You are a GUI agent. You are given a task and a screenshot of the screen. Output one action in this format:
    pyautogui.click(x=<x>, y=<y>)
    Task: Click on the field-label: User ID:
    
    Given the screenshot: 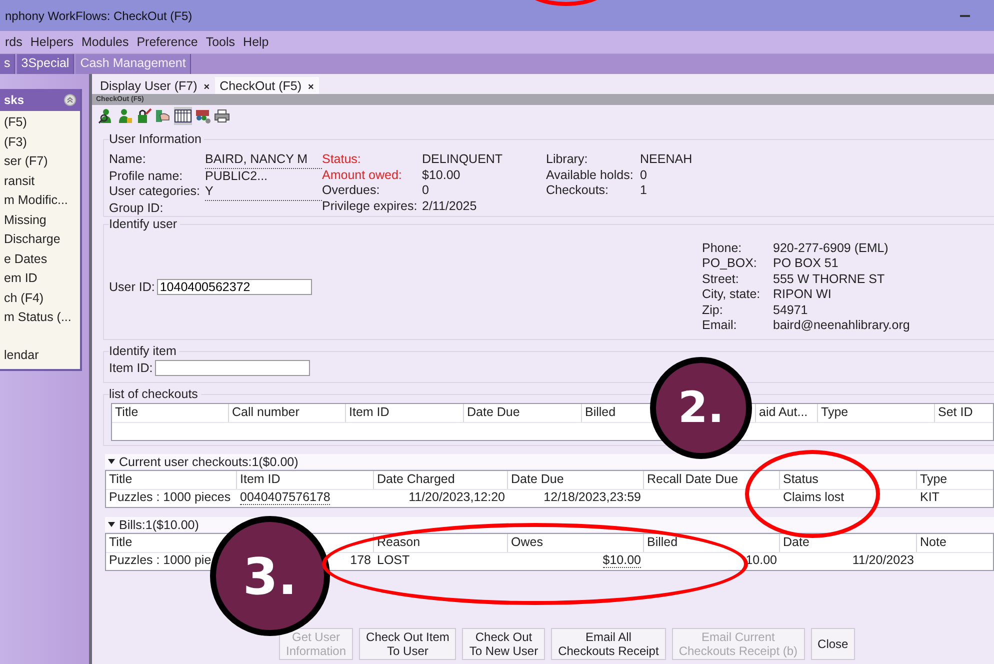 What is the action you would take?
    pyautogui.click(x=132, y=287)
    